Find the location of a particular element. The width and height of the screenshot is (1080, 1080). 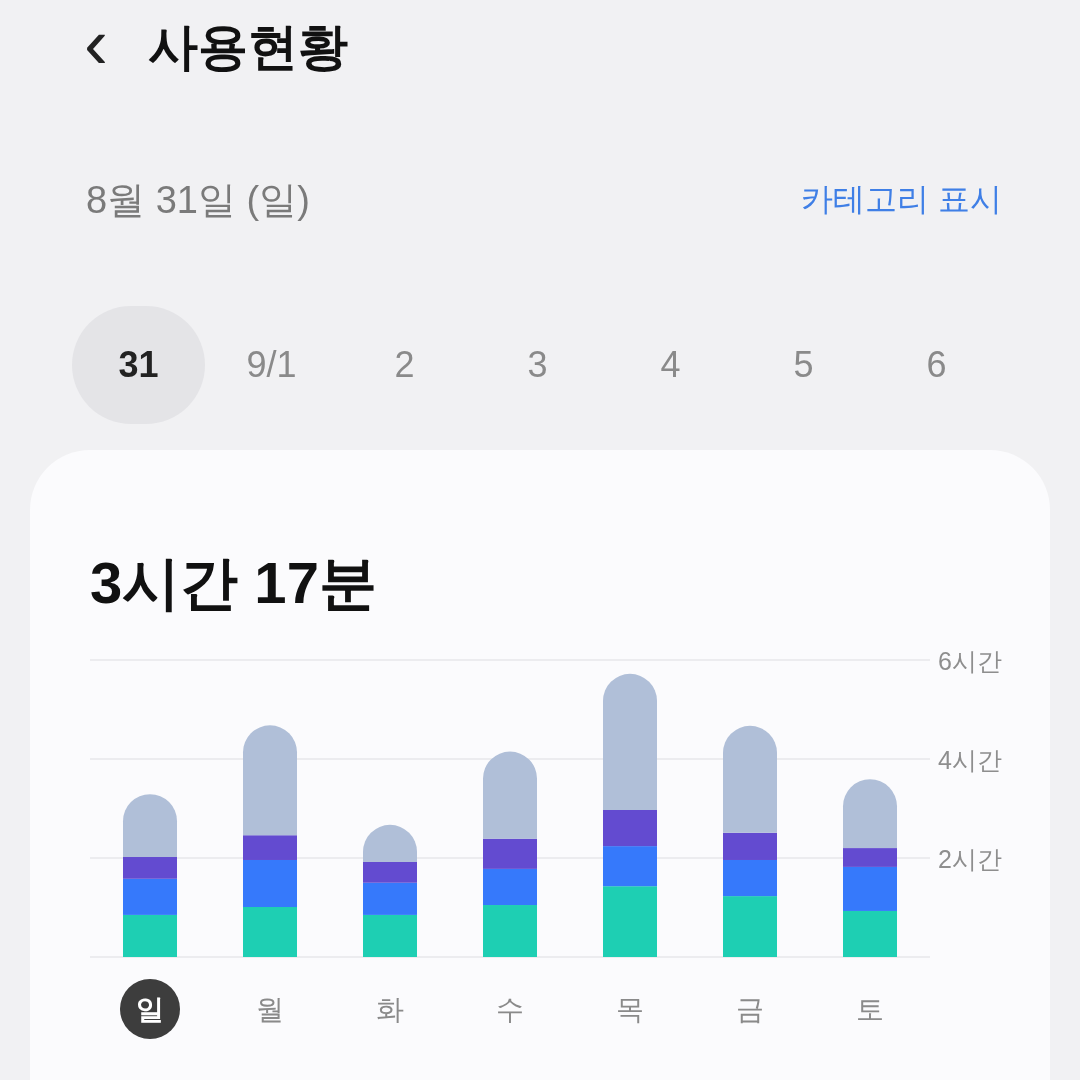

weekday-label: 월 is located at coordinates (270, 1009).